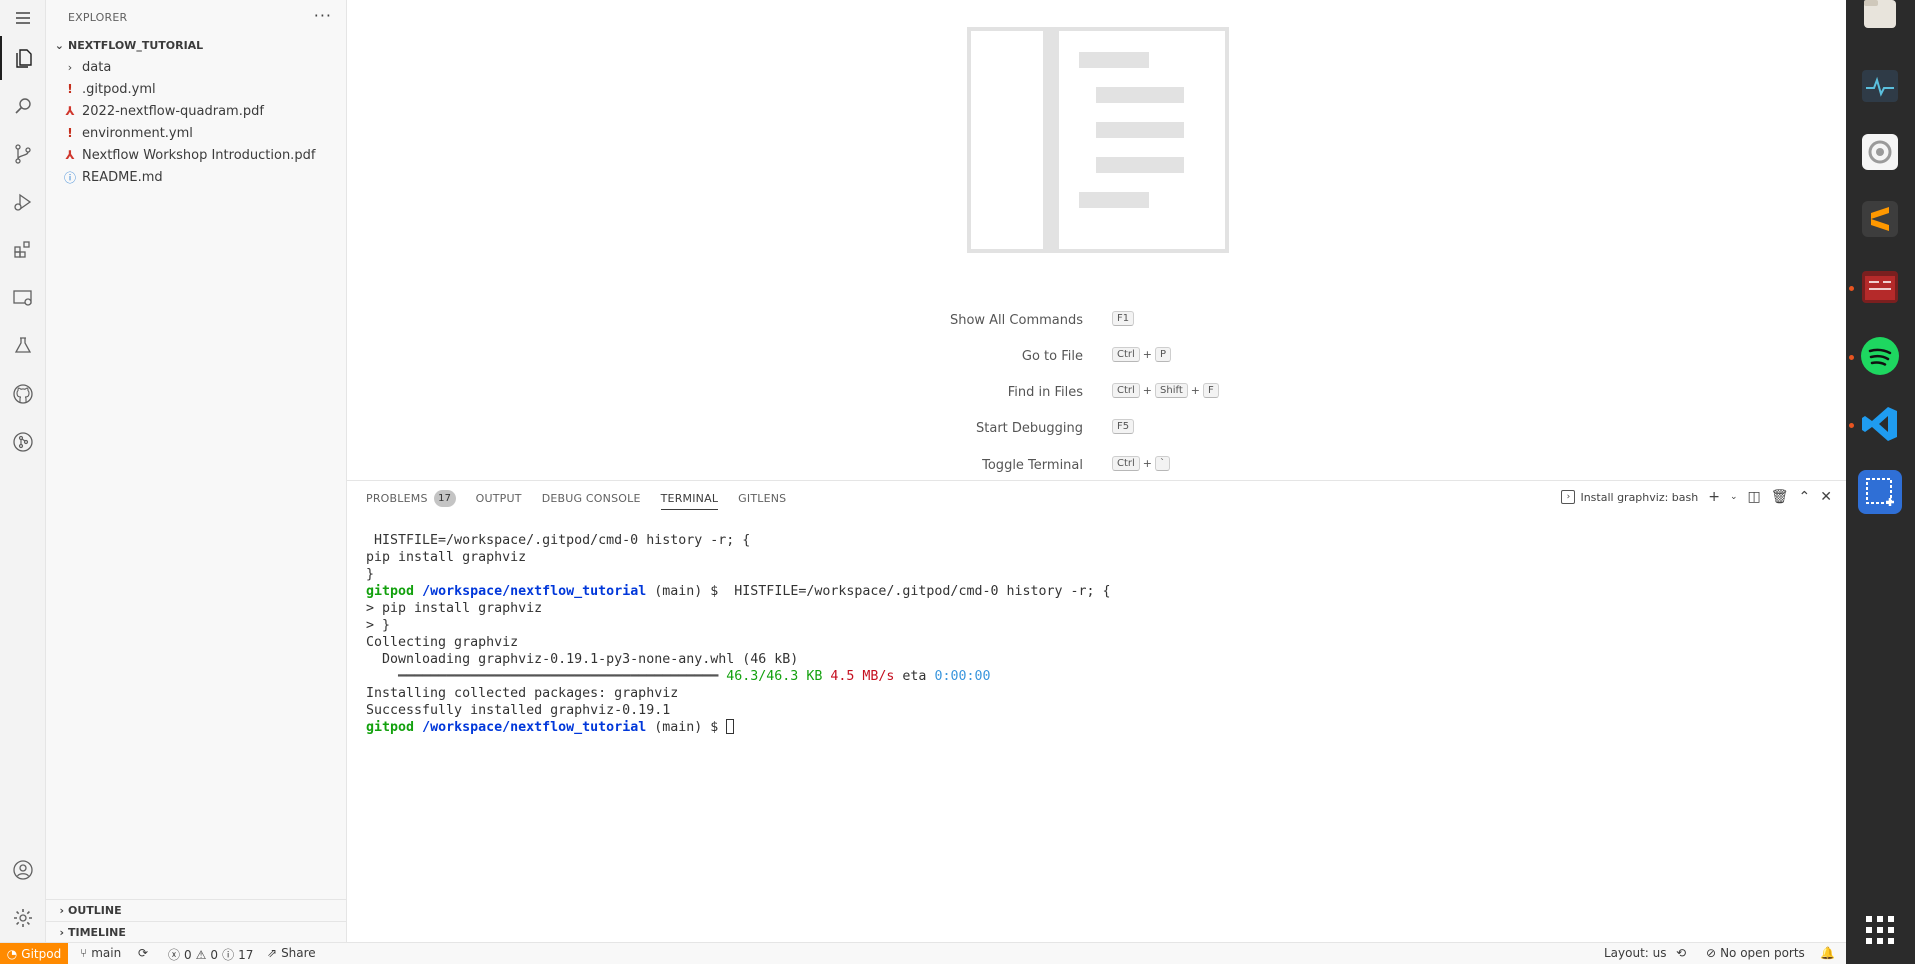  What do you see at coordinates (1045, 392) in the screenshot?
I see `shortcut-label: Find in Files` at bounding box center [1045, 392].